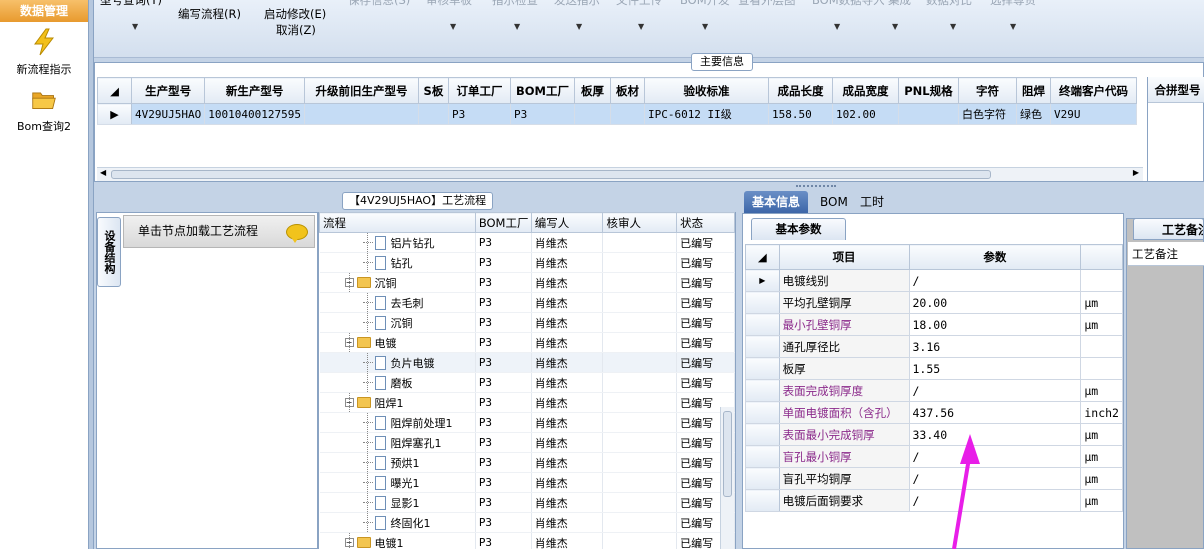 This screenshot has height=549, width=1204. What do you see at coordinates (527, 322) in the screenshot?
I see `list-item: 沉铜 P3 肖维杰 已编写` at bounding box center [527, 322].